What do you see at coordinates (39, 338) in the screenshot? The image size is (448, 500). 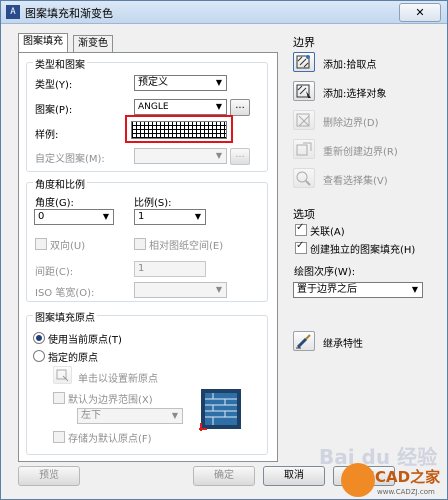 I see `current-origin-radio` at bounding box center [39, 338].